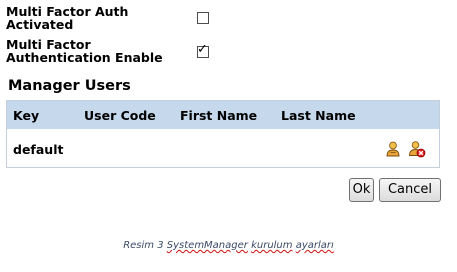 This screenshot has height=272, width=457. What do you see at coordinates (207, 245) in the screenshot?
I see `caption-part2: SystemManager` at bounding box center [207, 245].